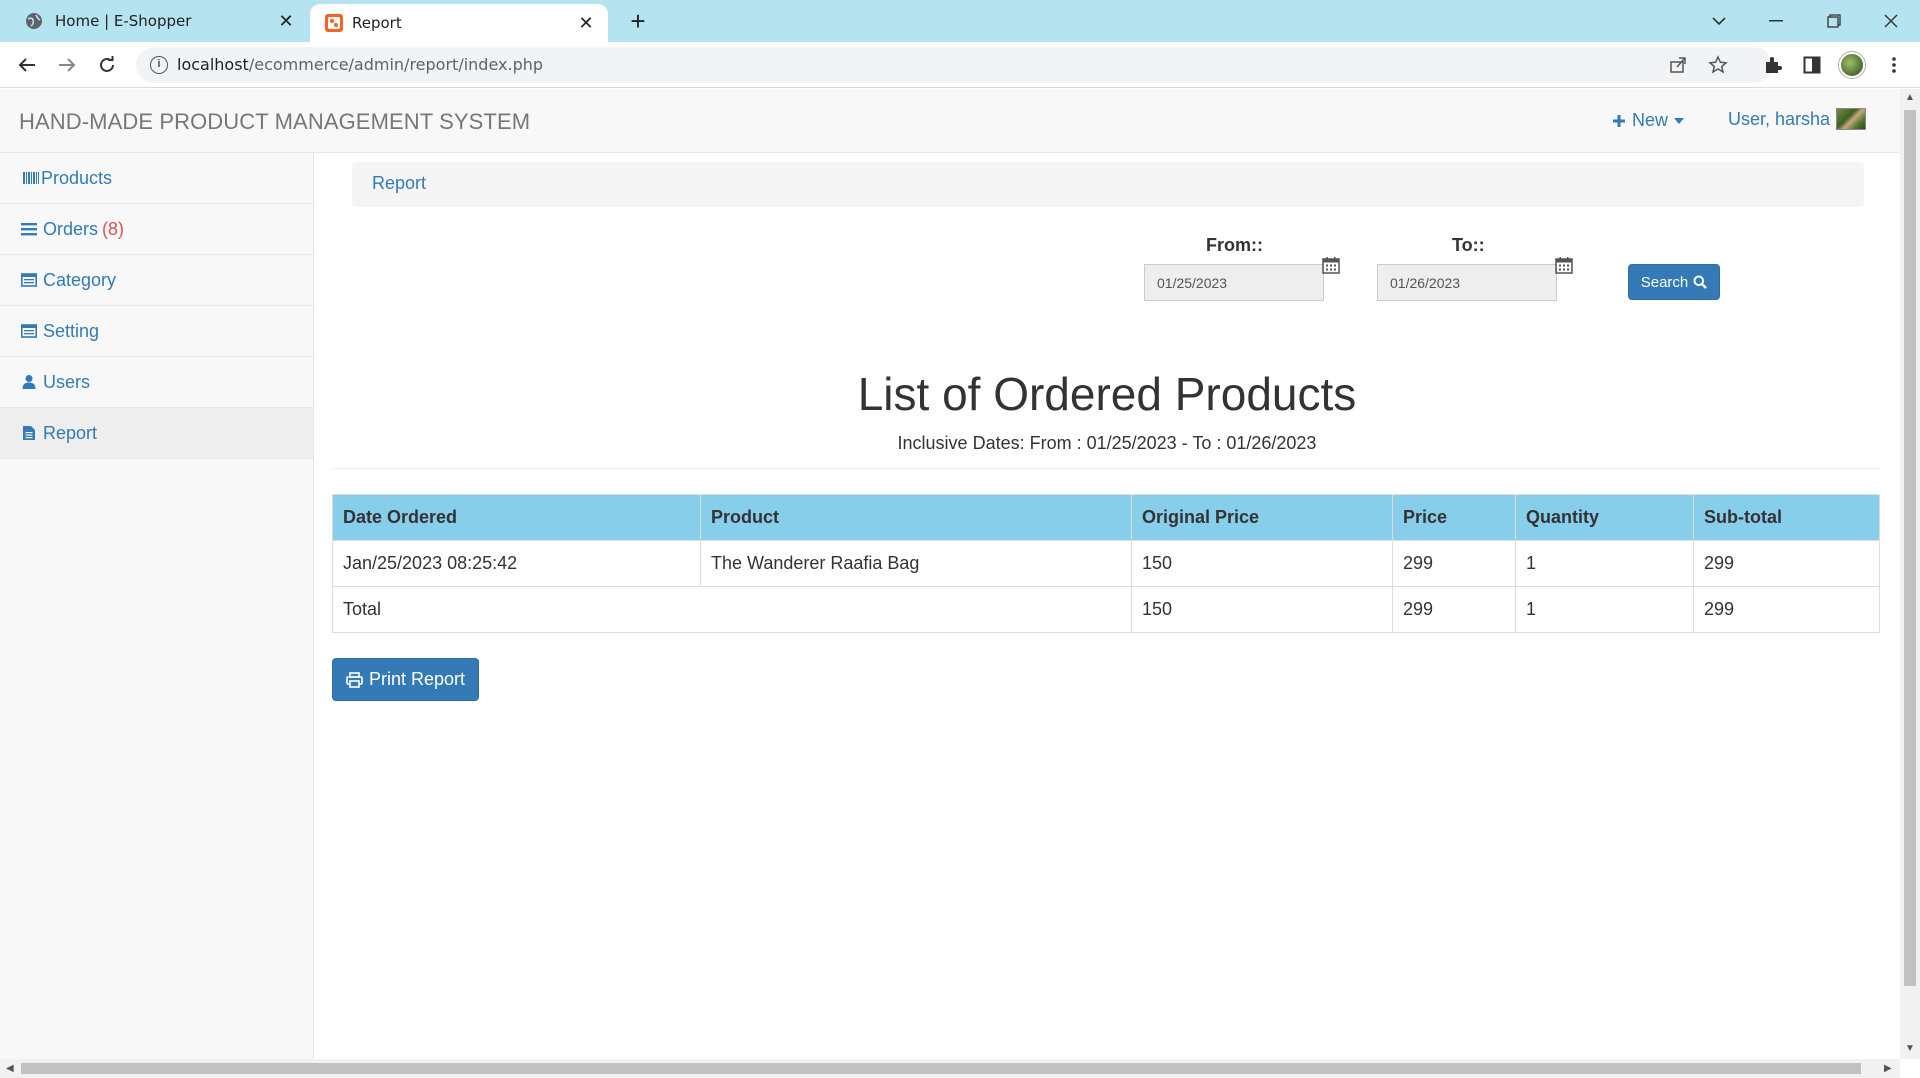  Describe the element at coordinates (29, 433) in the screenshot. I see `file-icon` at that location.